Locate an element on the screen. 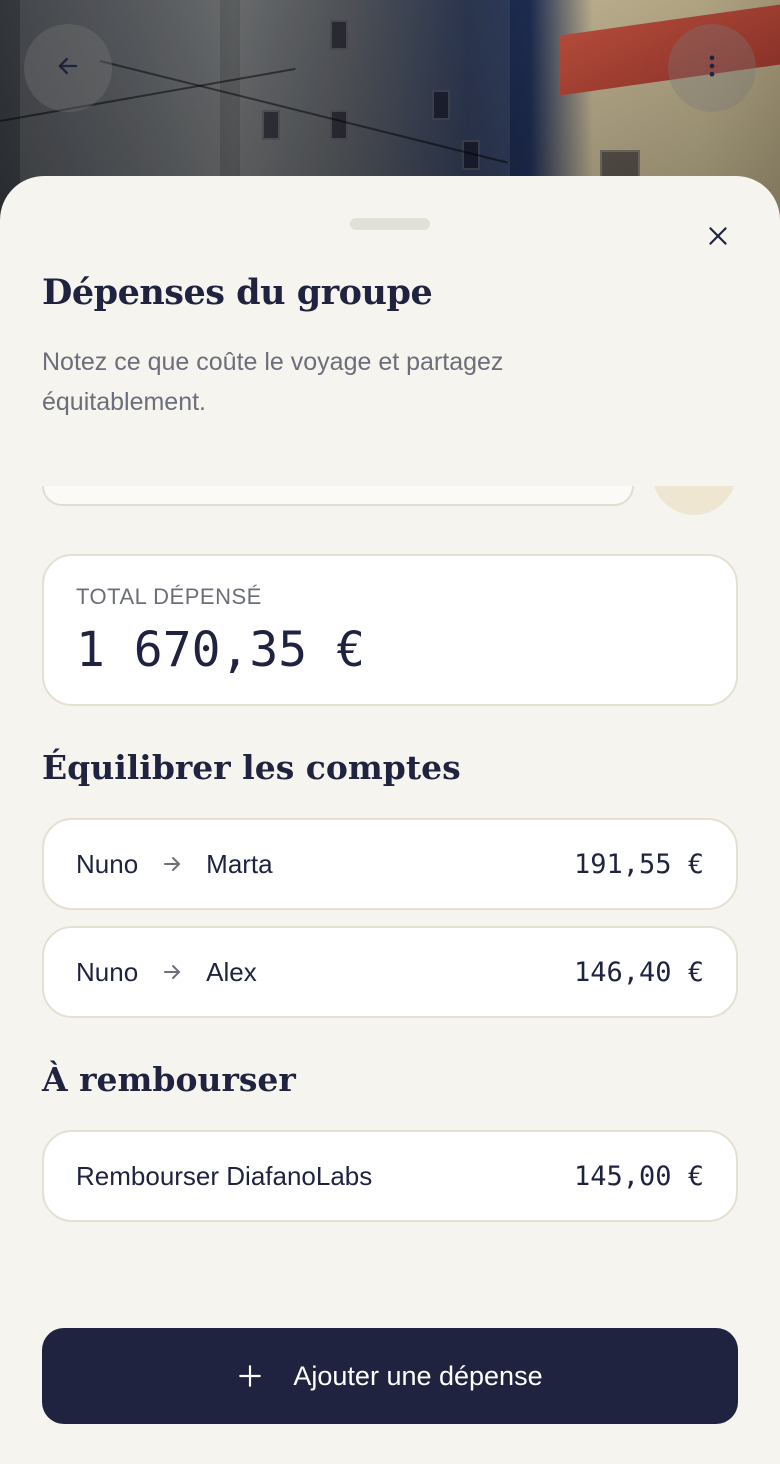 The image size is (780, 1464). reimburse-label: Rembourser DiafanoLabs is located at coordinates (224, 1175).